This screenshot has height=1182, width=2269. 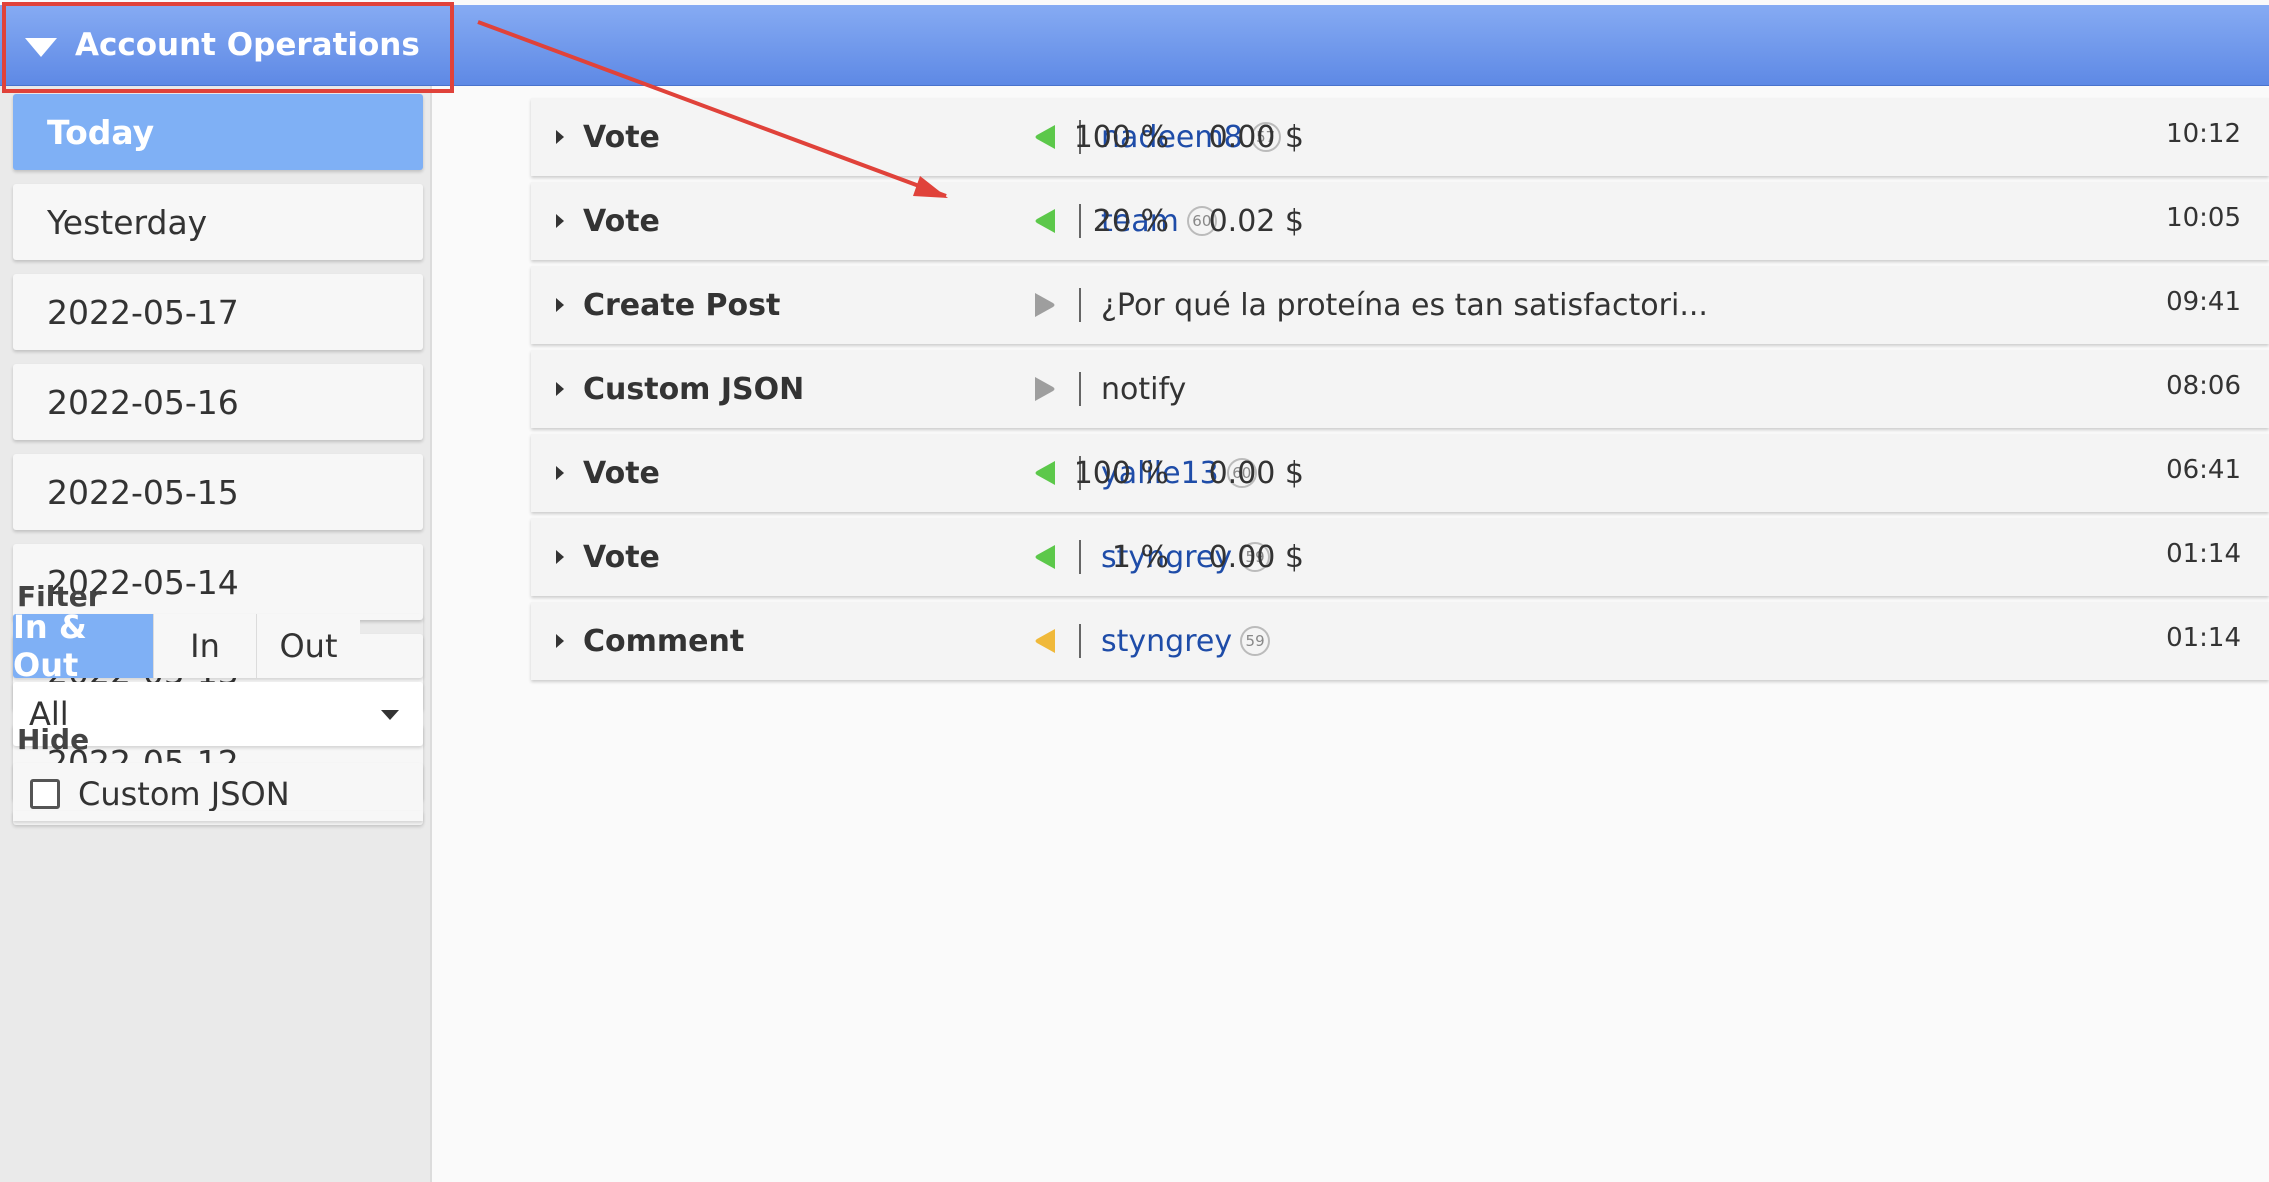 What do you see at coordinates (1400, 473) in the screenshot?
I see `operation-row: Vote yalile13 60 100 % 0.00 $06:41` at bounding box center [1400, 473].